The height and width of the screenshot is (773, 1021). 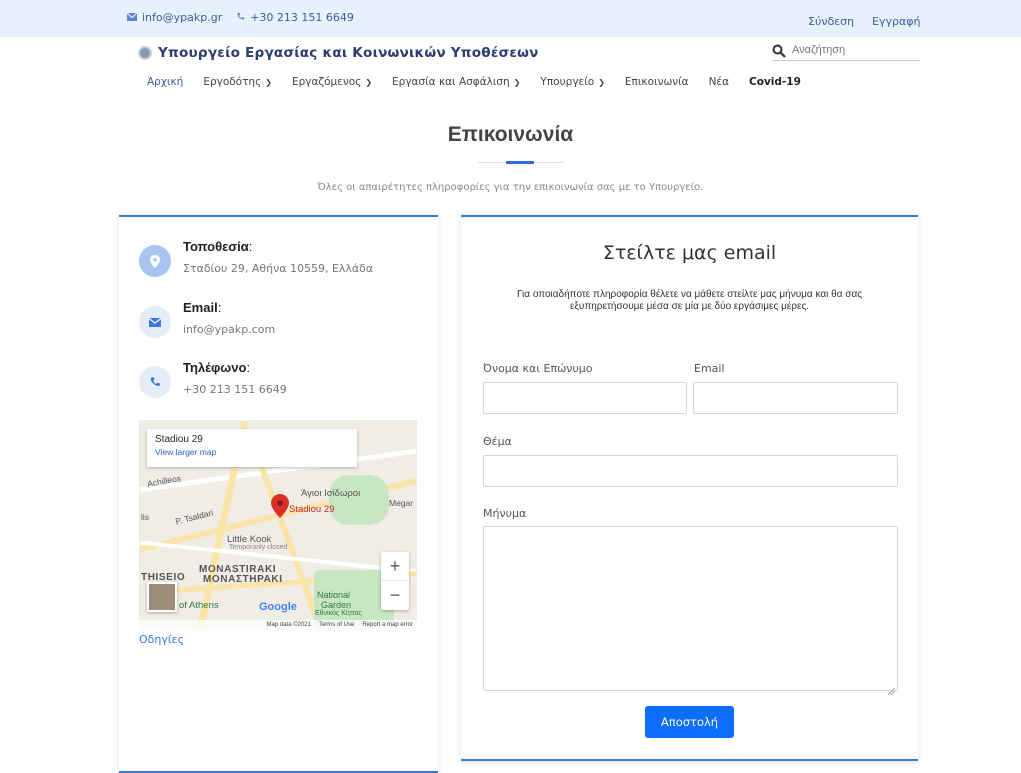 I want to click on nav-item-label: Επικοινωνία, so click(x=656, y=82).